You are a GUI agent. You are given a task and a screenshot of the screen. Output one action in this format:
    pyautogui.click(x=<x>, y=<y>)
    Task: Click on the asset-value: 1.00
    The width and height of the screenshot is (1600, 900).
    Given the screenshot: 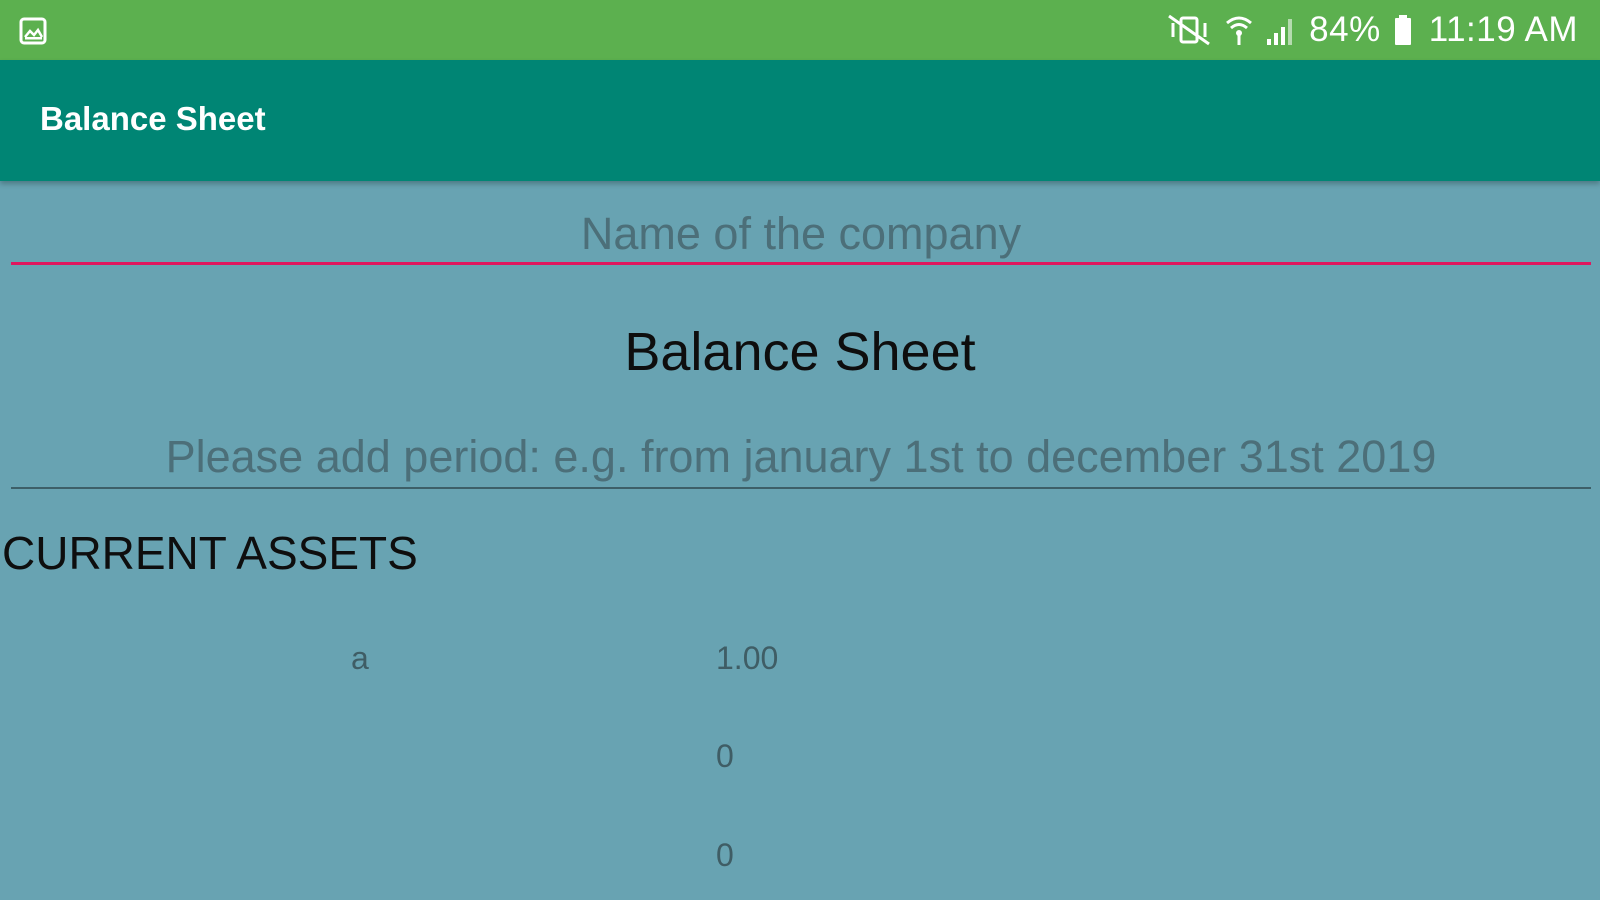 What is the action you would take?
    pyautogui.click(x=747, y=658)
    